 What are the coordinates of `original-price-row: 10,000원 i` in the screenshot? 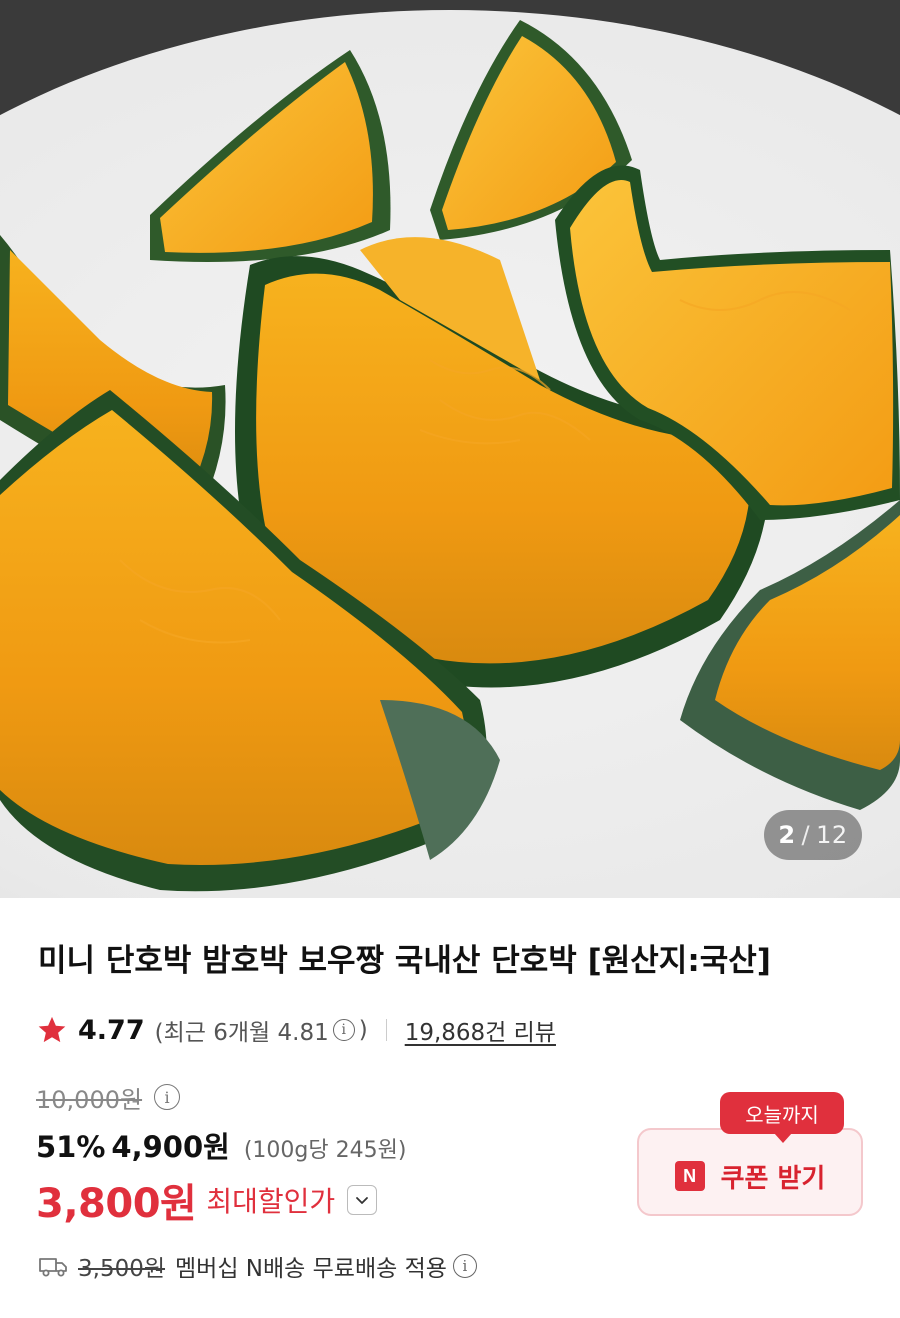 It's located at (110, 1097).